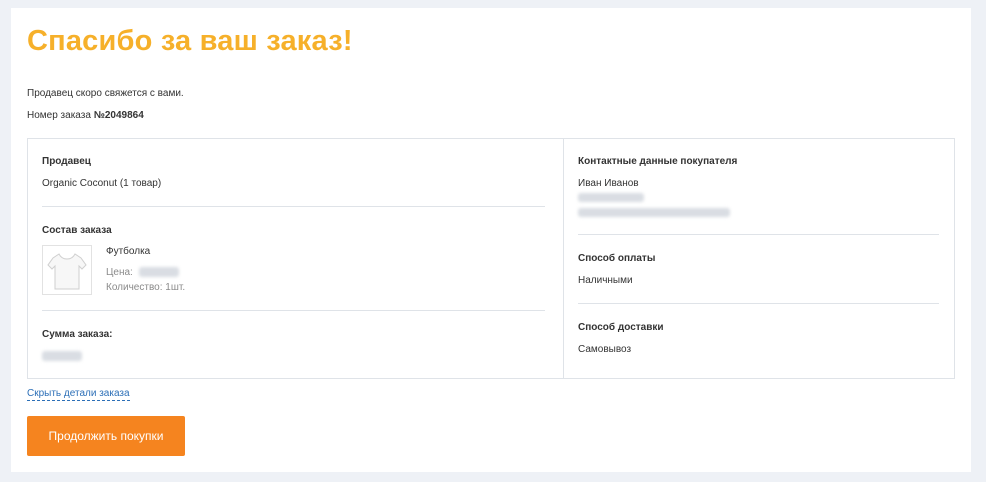 This screenshot has height=482, width=986. Describe the element at coordinates (608, 183) in the screenshot. I see `buyer-name: Иван Иванов` at that location.